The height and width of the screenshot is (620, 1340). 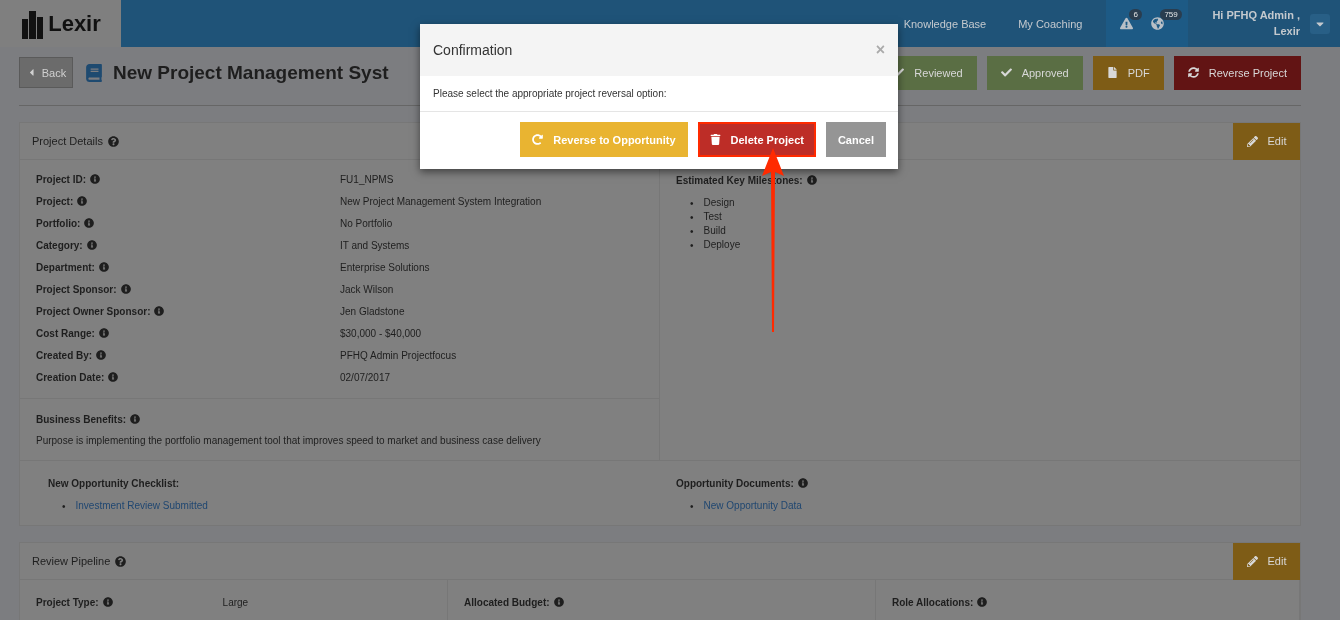 I want to click on checklist-link: Investment Review Submitted, so click(x=141, y=506).